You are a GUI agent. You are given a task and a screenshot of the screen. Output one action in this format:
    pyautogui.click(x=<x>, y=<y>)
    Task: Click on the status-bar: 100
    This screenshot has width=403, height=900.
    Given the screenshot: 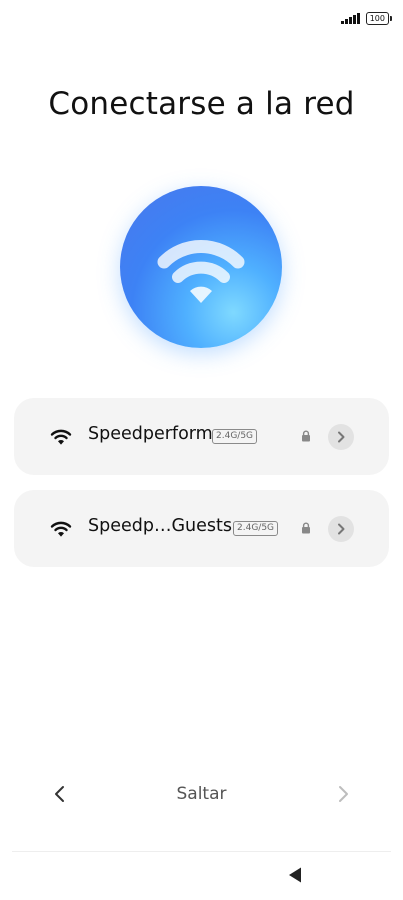 What is the action you would take?
    pyautogui.click(x=367, y=18)
    